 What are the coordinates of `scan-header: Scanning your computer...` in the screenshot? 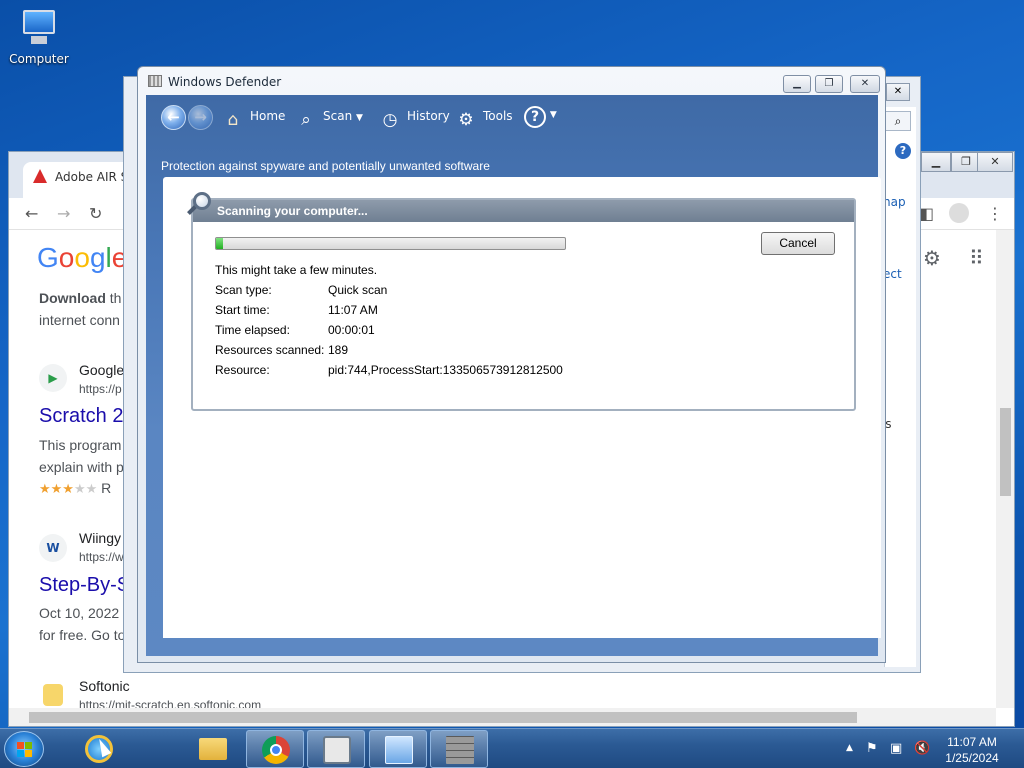 It's located at (523, 211).